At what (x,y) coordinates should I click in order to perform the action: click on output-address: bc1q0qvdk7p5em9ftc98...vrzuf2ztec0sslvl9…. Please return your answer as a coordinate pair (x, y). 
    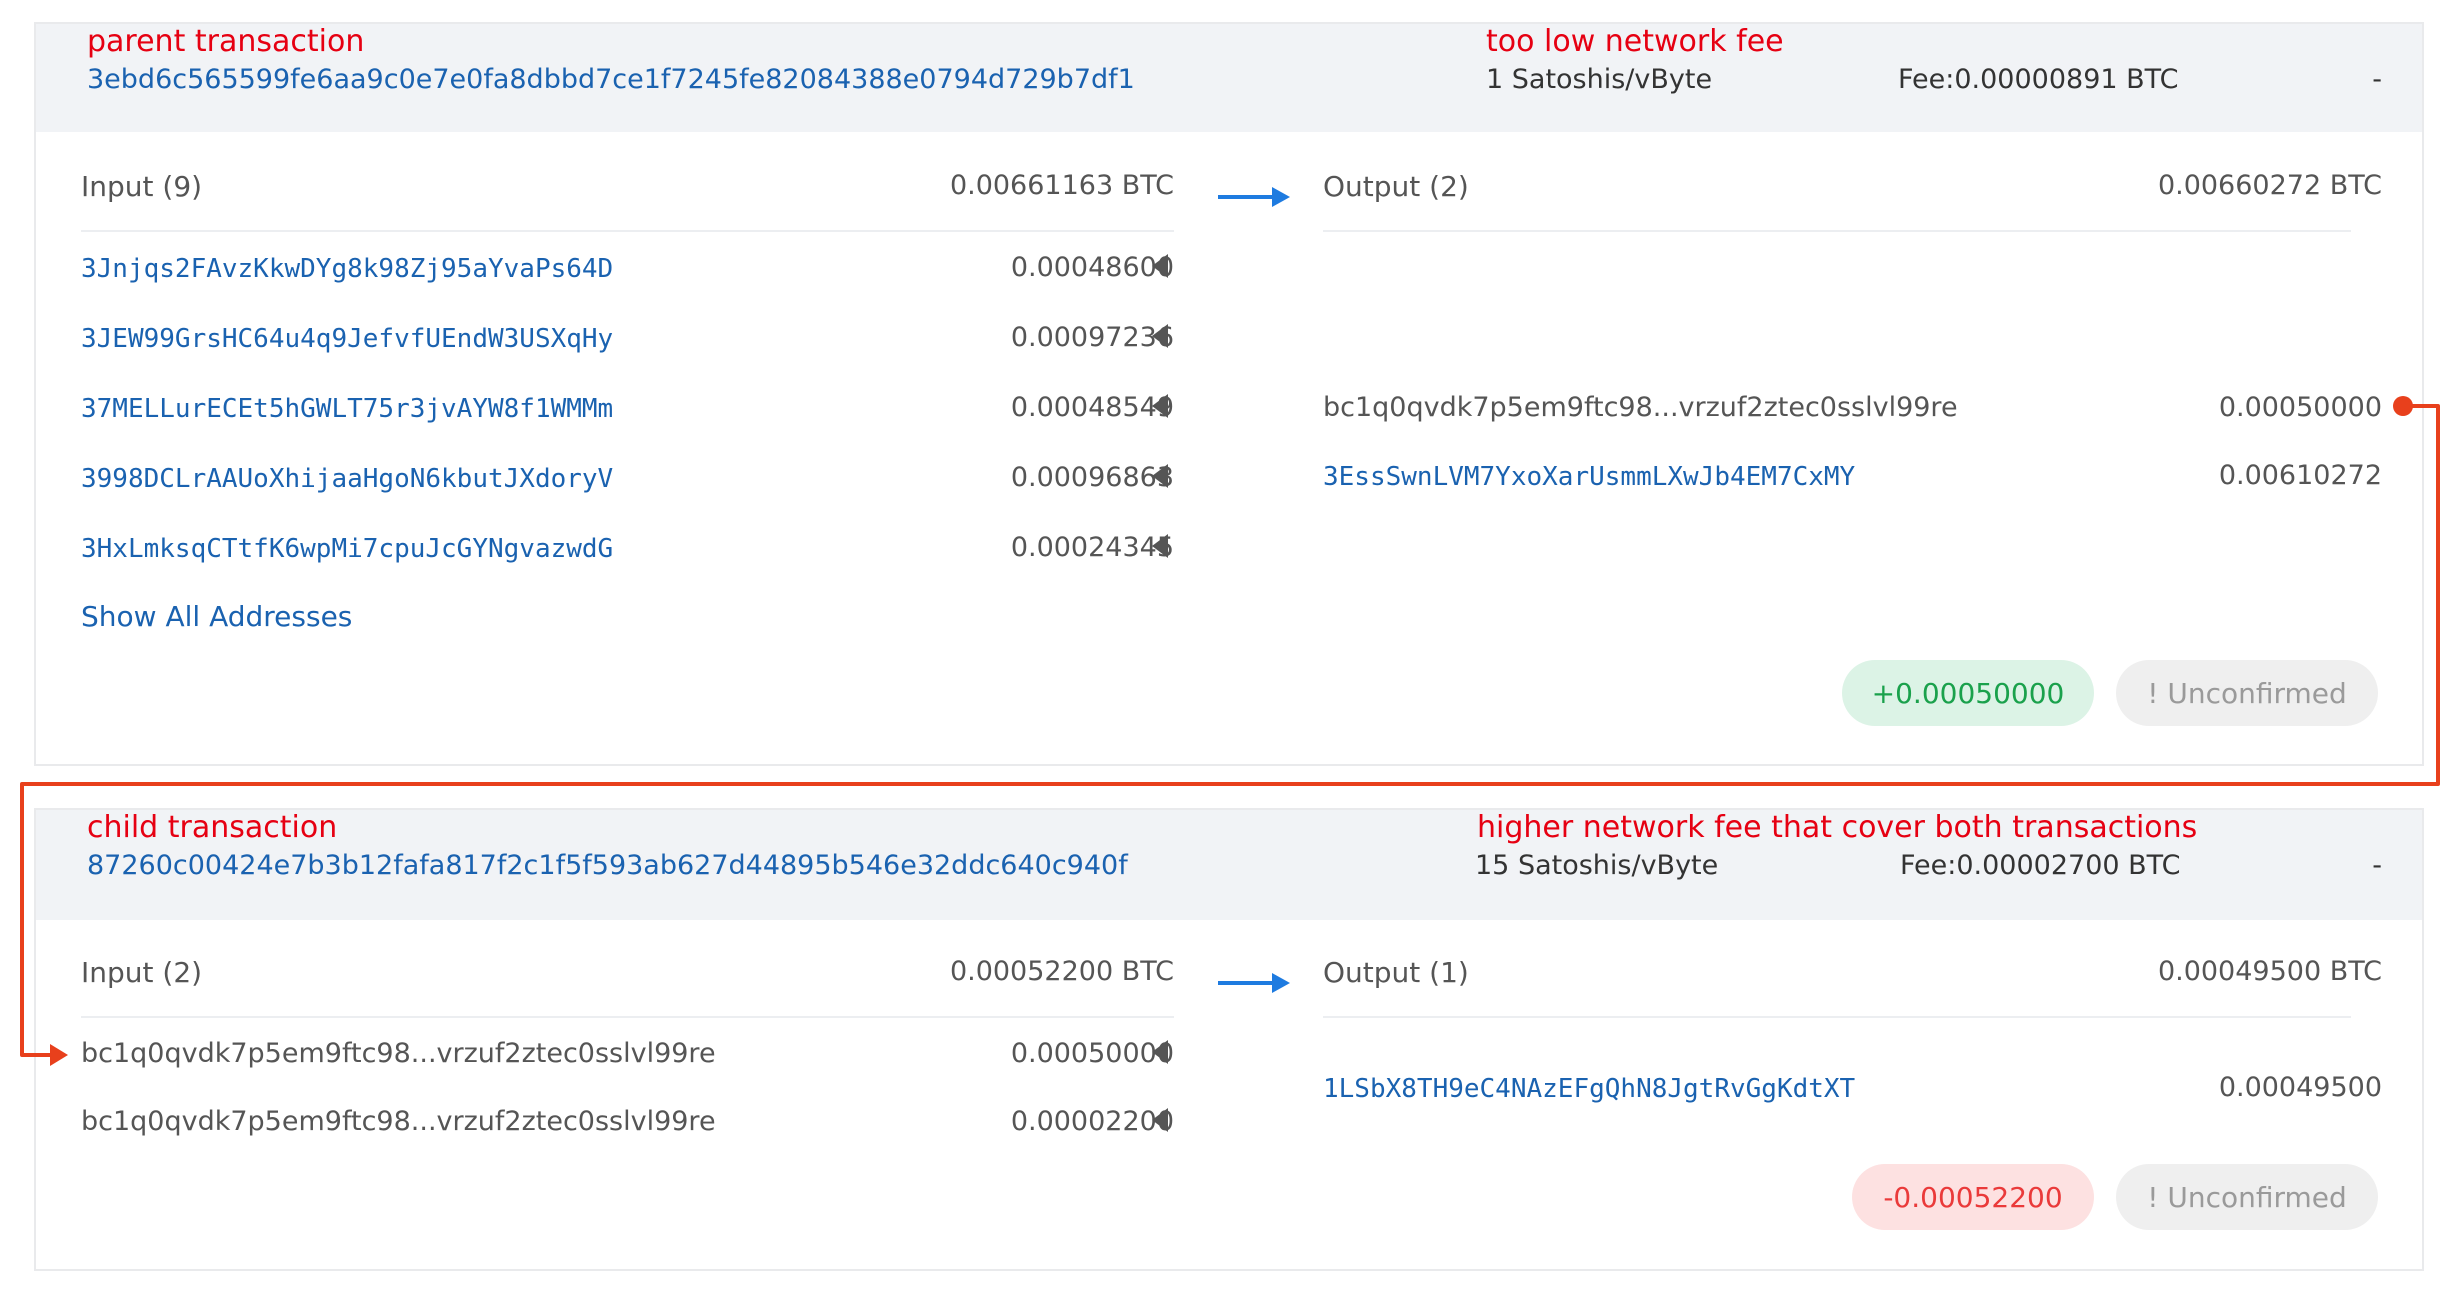
    Looking at the image, I should click on (1640, 407).